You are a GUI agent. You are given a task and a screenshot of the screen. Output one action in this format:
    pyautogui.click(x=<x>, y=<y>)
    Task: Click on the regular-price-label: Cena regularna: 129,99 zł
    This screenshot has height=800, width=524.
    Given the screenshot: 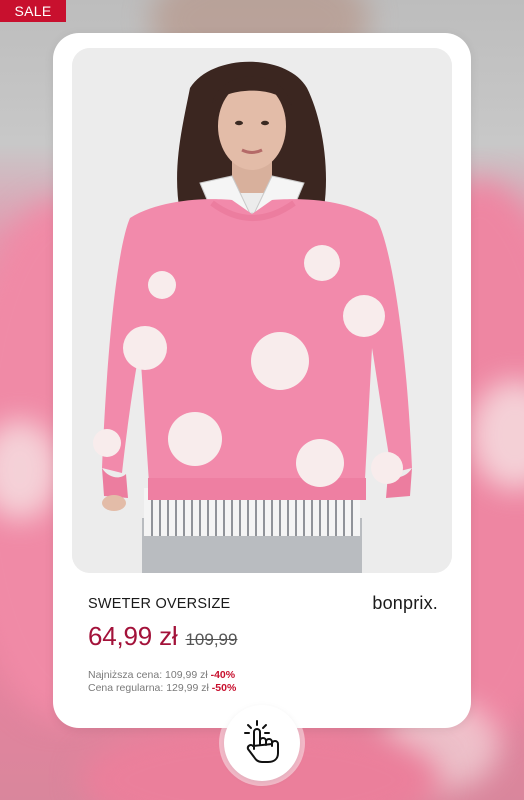 What is the action you would take?
    pyautogui.click(x=148, y=688)
    